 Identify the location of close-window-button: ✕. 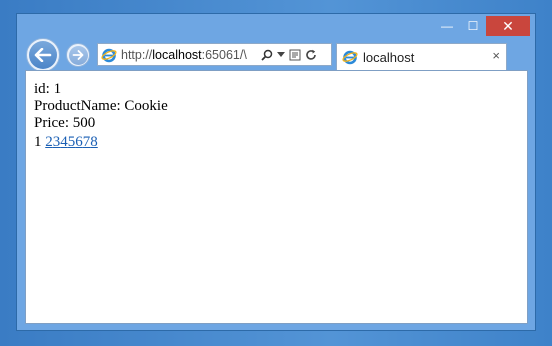
(508, 26).